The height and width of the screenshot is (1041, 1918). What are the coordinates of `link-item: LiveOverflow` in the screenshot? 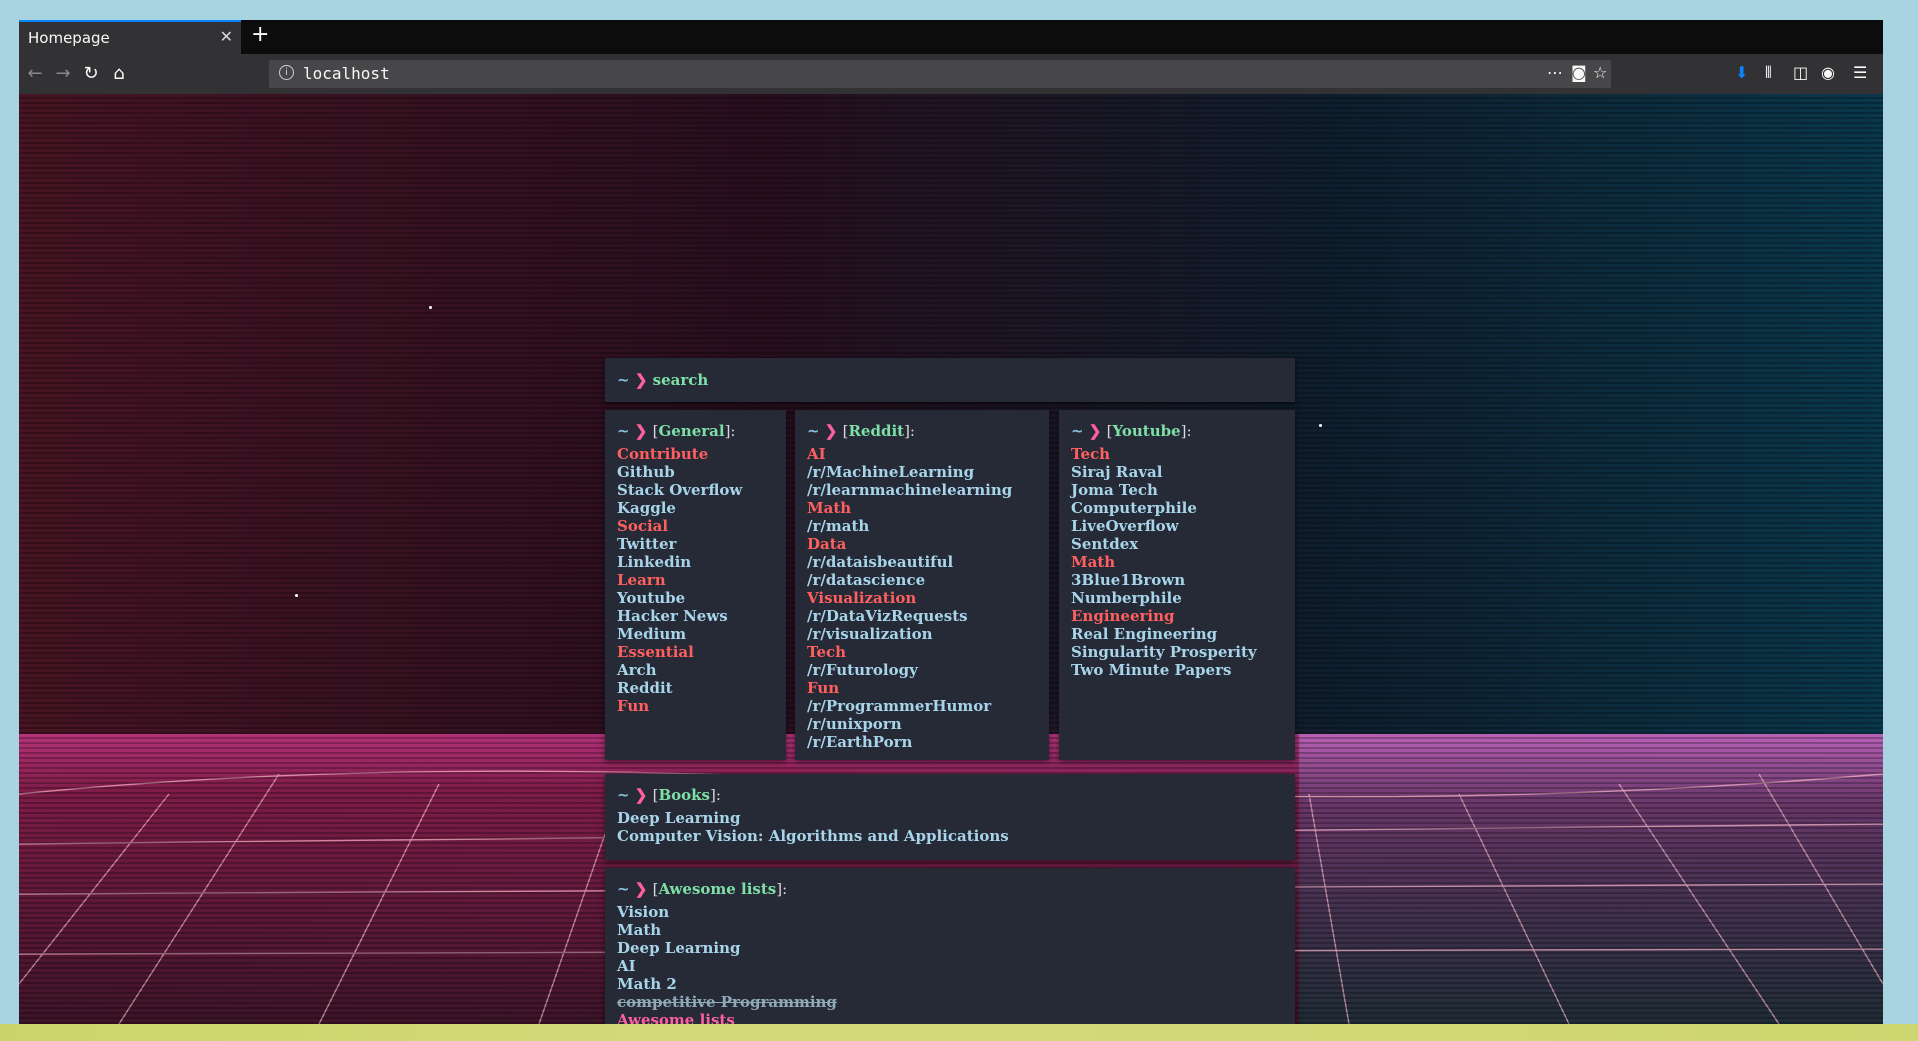 It's located at (1125, 526).